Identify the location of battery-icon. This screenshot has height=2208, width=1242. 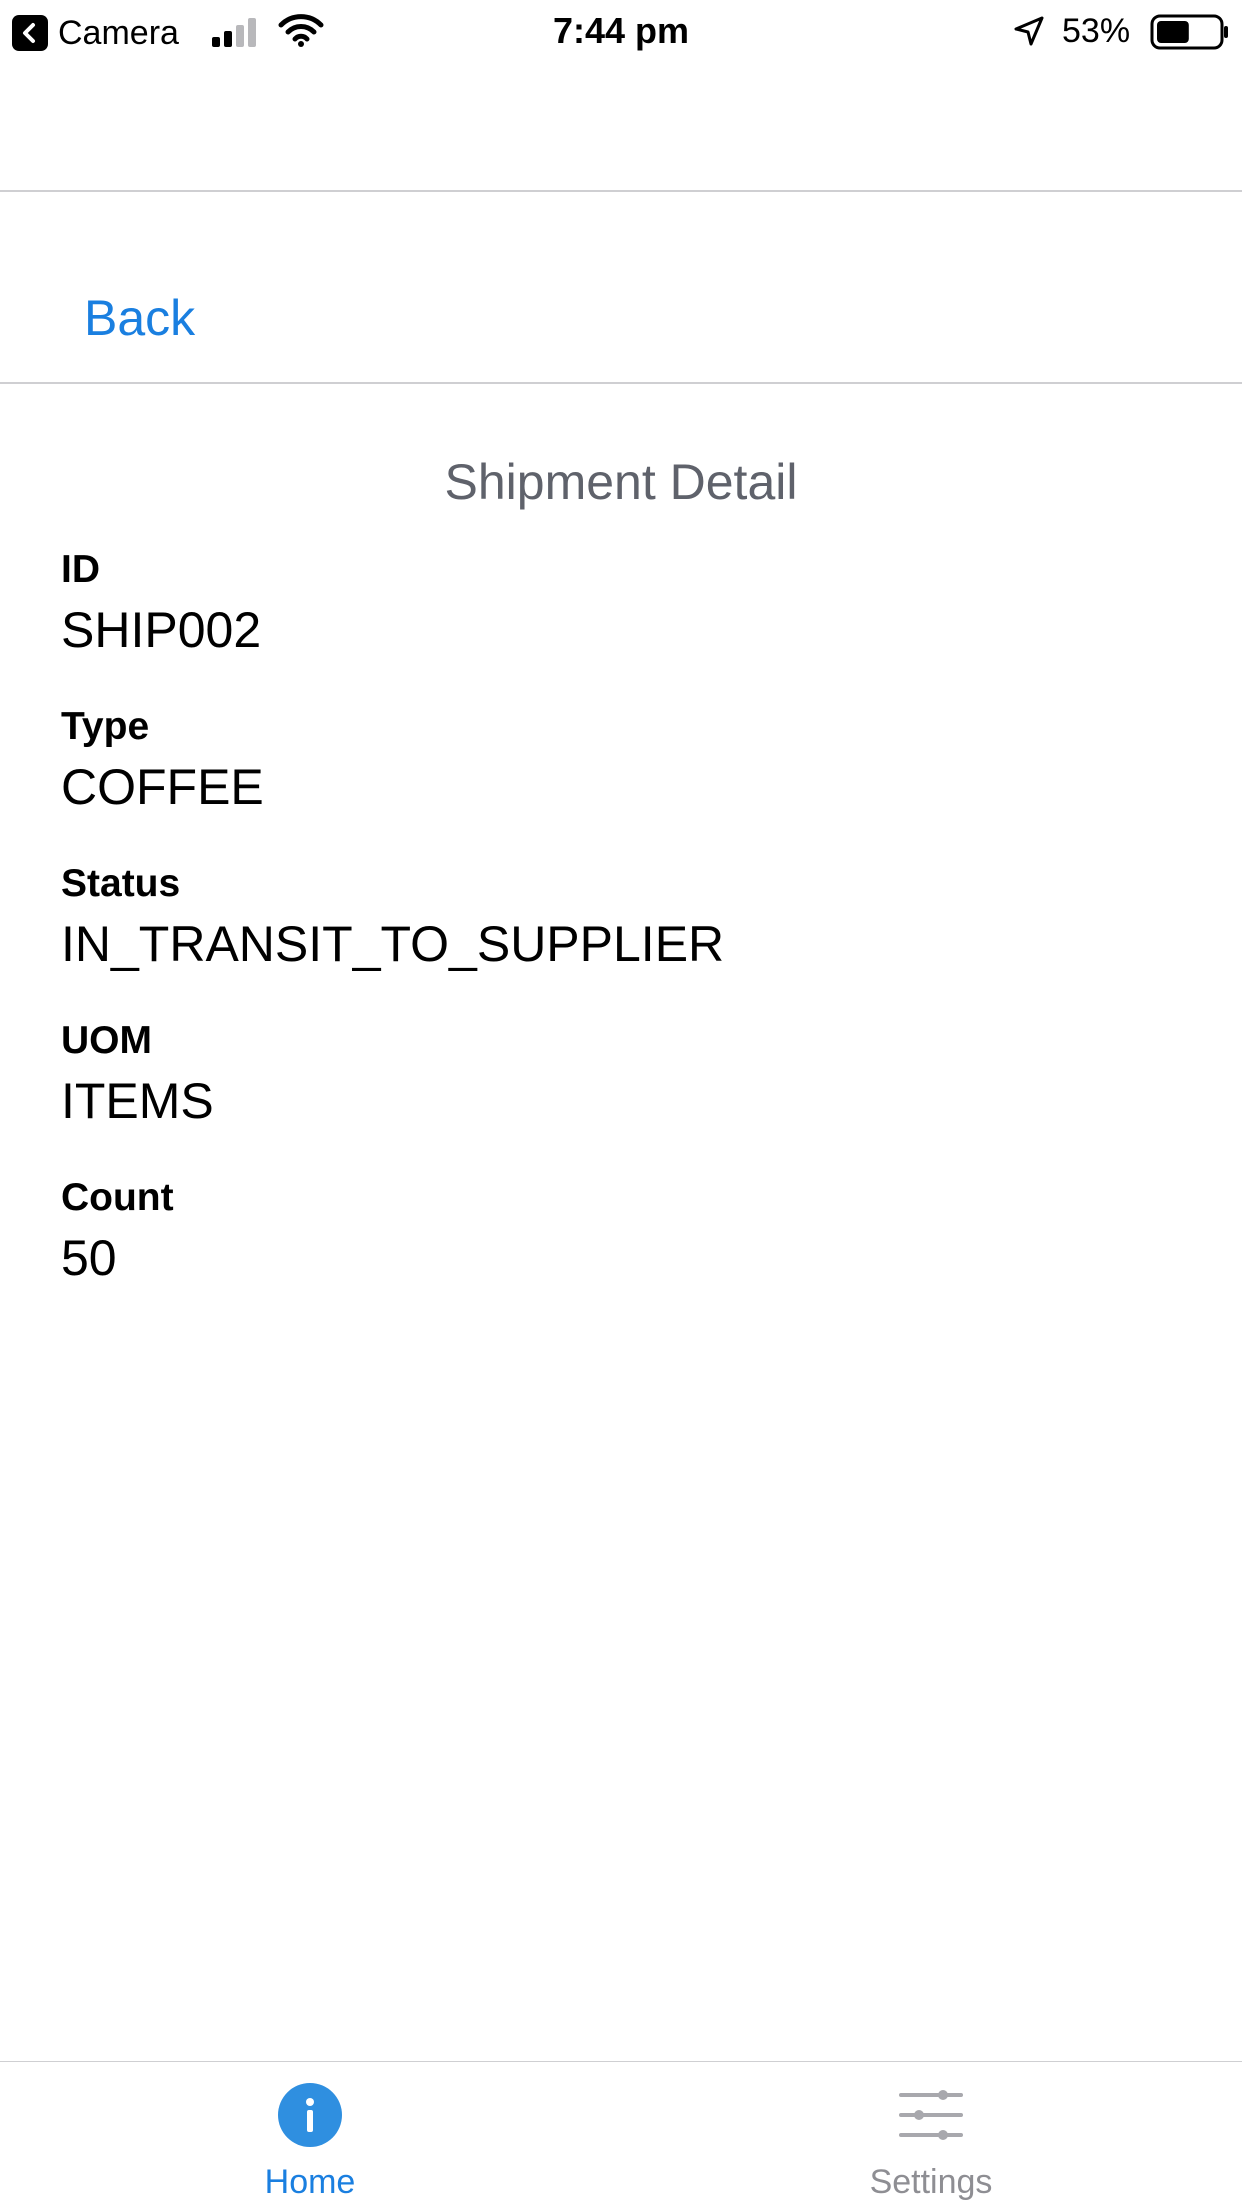
(1189, 32).